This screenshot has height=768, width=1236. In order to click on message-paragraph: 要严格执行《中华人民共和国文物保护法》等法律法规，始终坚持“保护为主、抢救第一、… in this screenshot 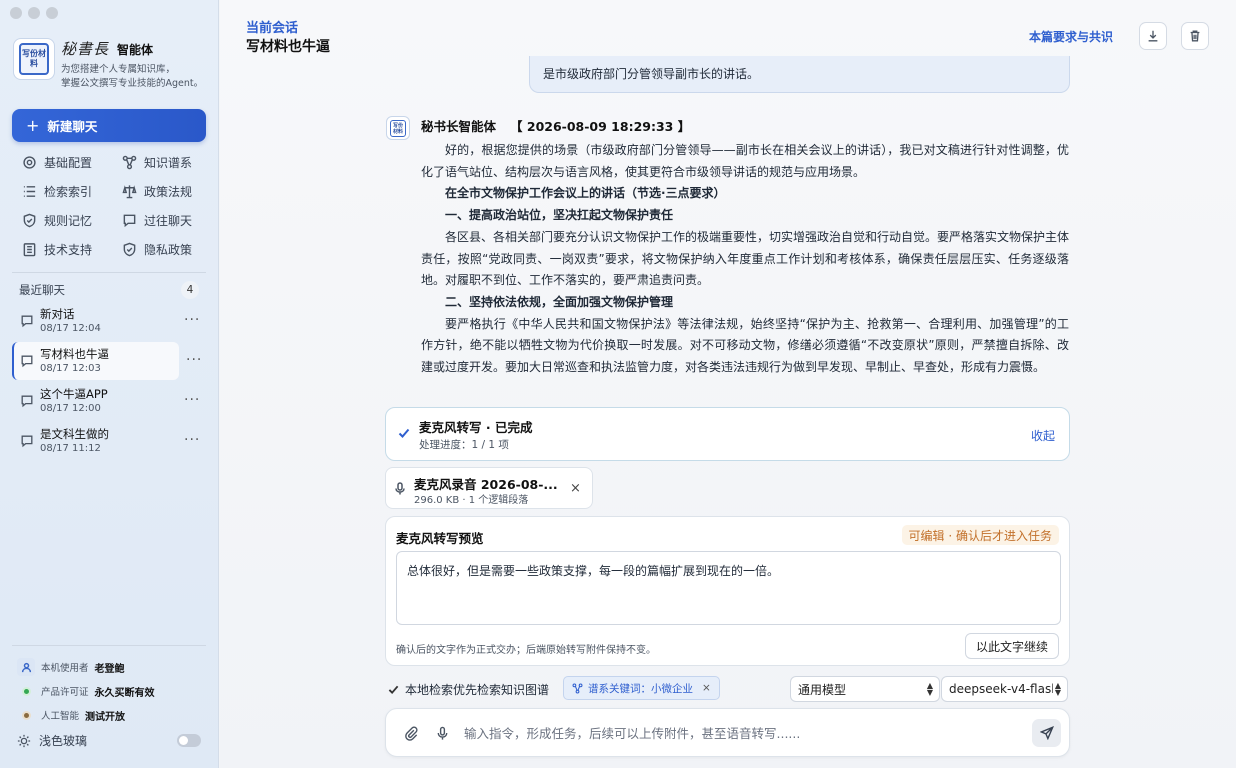, I will do `click(745, 345)`.